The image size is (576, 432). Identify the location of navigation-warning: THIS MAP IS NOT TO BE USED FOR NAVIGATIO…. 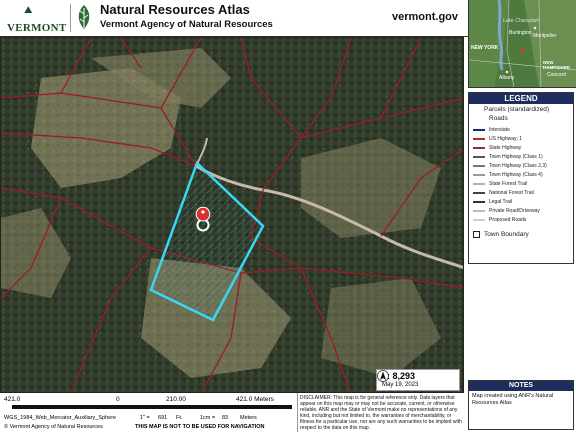
(200, 427).